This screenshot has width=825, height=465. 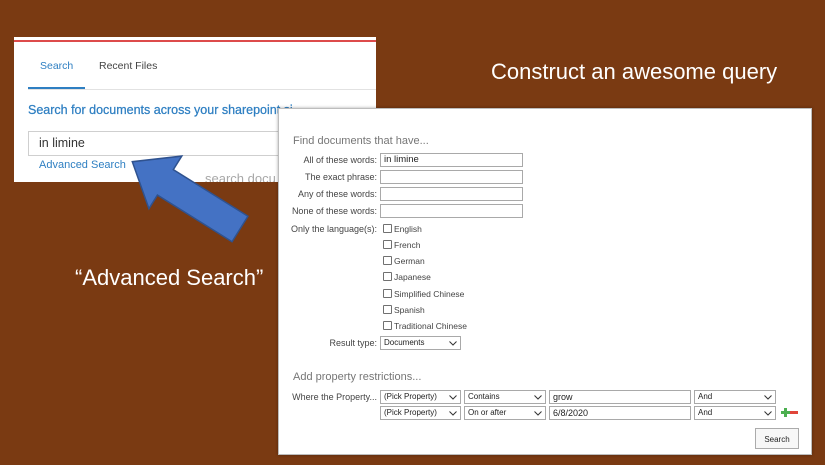 I want to click on english-label: English, so click(x=408, y=229).